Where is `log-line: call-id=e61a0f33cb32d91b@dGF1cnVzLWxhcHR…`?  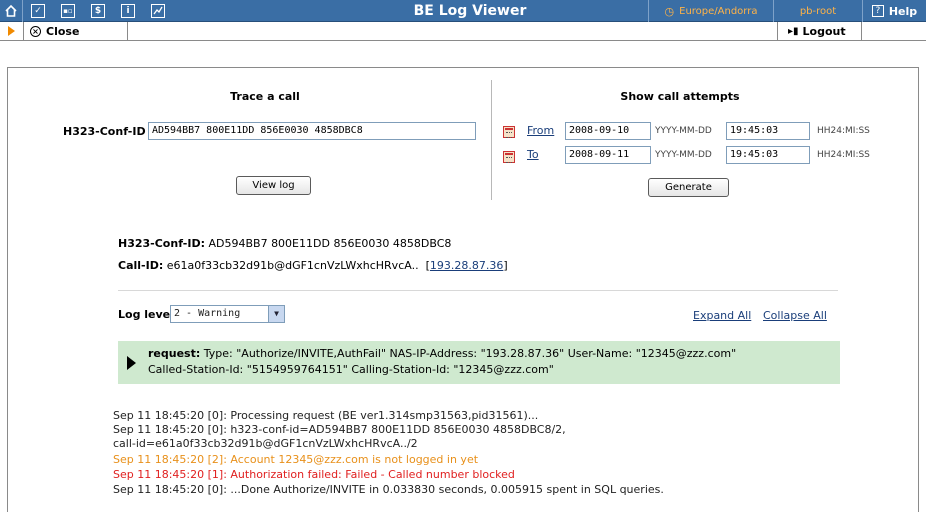
log-line: call-id=e61a0f33cb32d91b@dGF1cnVzLWxhcHR… is located at coordinates (265, 443).